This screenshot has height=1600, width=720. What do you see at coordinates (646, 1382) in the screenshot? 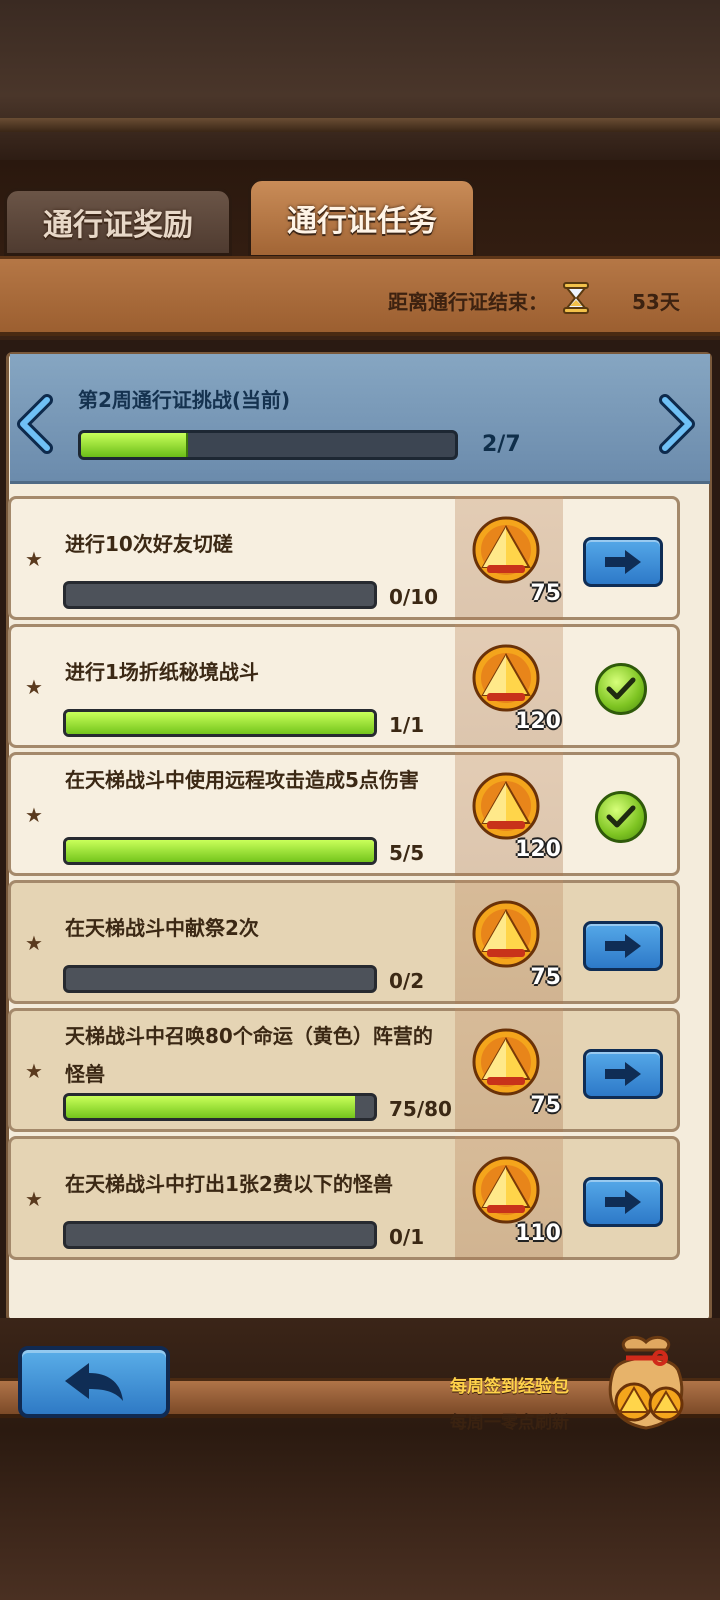
I see `exp-bag-icon` at bounding box center [646, 1382].